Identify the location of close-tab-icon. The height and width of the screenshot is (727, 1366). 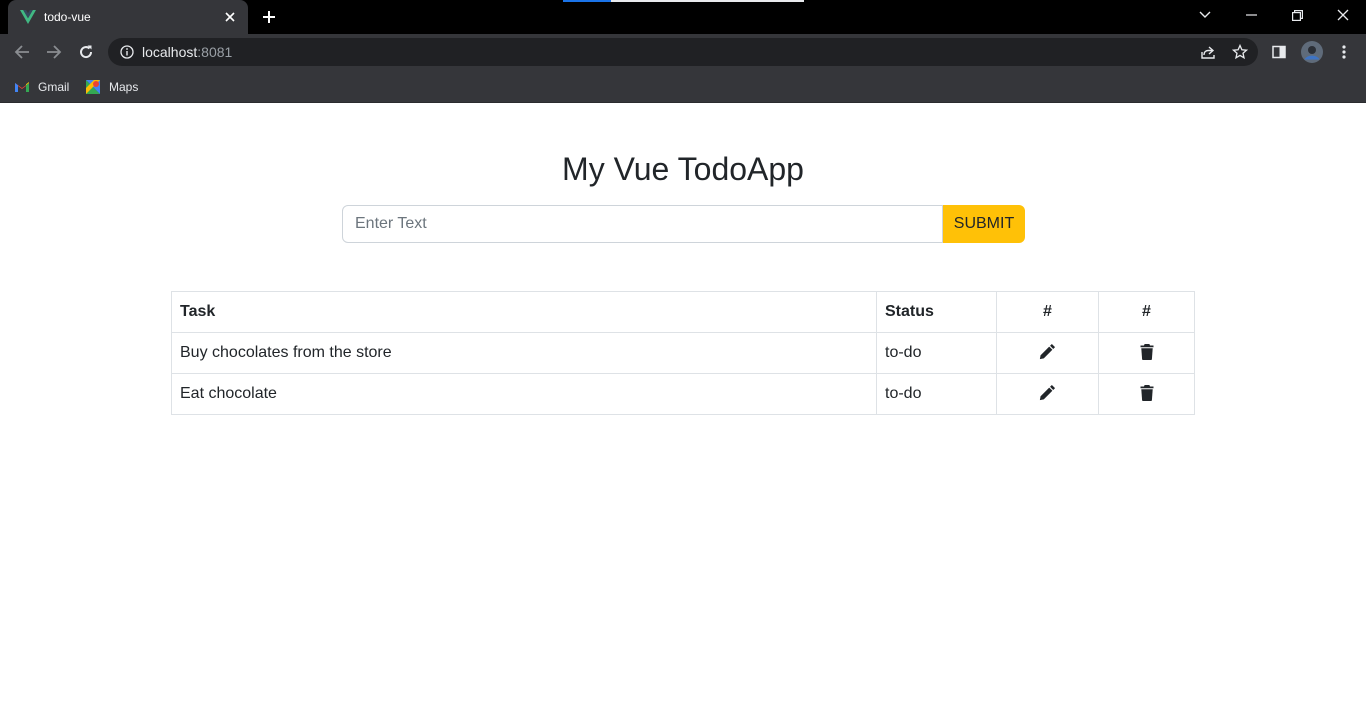
(230, 17).